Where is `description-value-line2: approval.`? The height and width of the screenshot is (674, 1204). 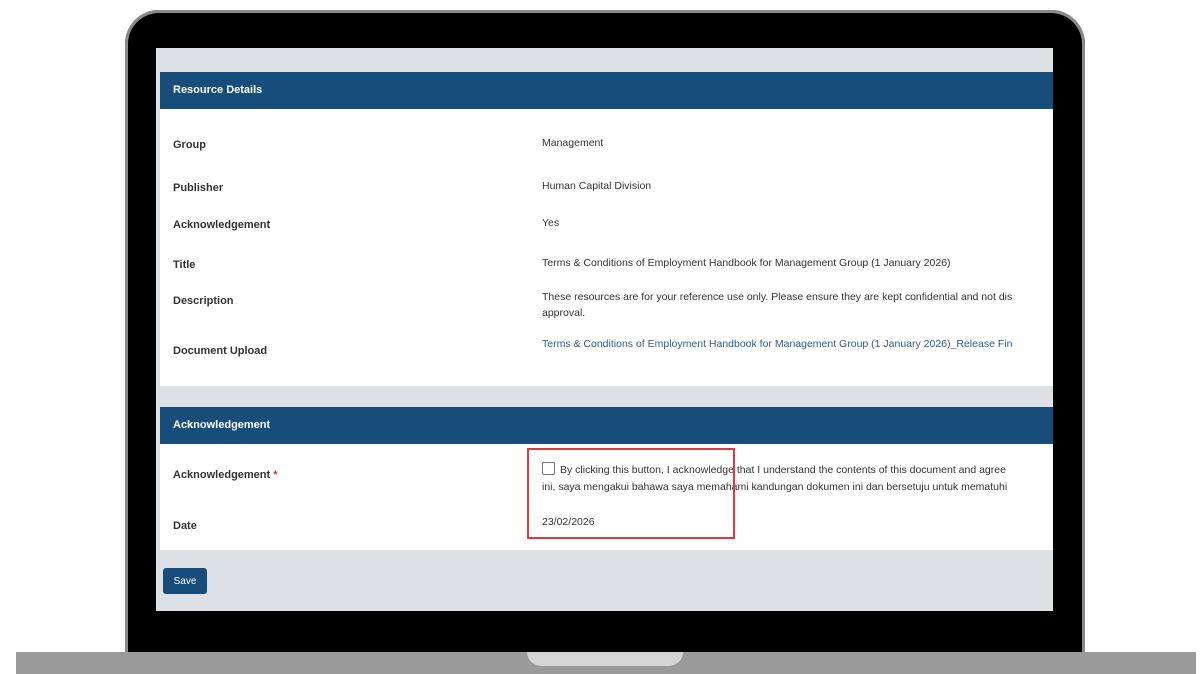 description-value-line2: approval. is located at coordinates (564, 313).